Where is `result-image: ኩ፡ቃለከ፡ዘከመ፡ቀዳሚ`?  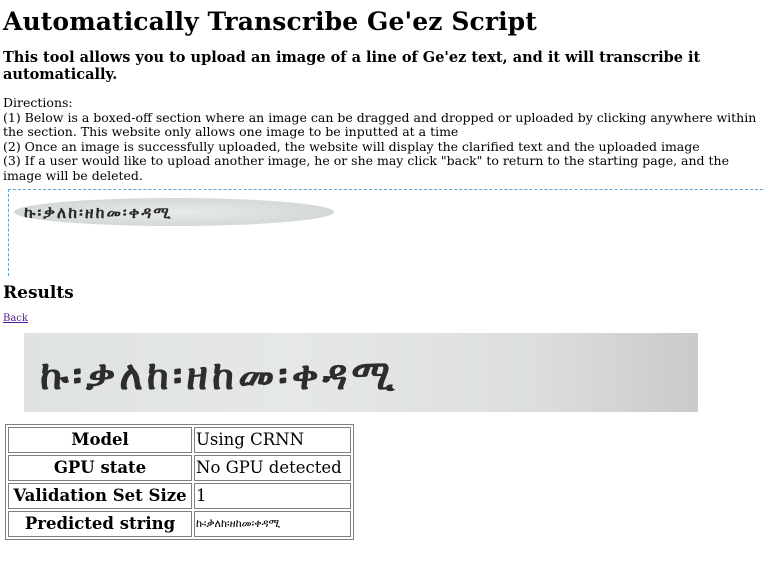 result-image: ኩ፡ቃለከ፡ዘከመ፡ቀዳሚ is located at coordinates (361, 372).